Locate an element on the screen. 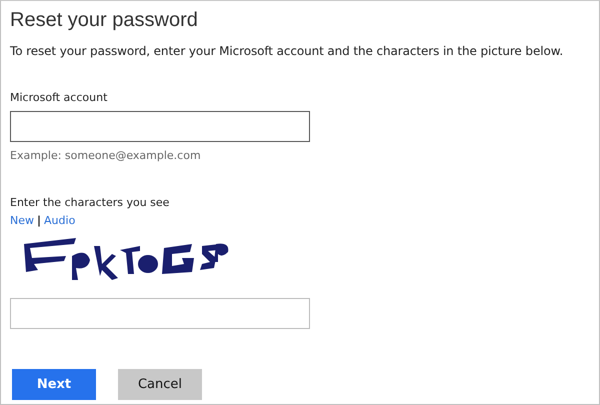 The height and width of the screenshot is (405, 600). hint-text: Example: someone@example.com is located at coordinates (106, 156).